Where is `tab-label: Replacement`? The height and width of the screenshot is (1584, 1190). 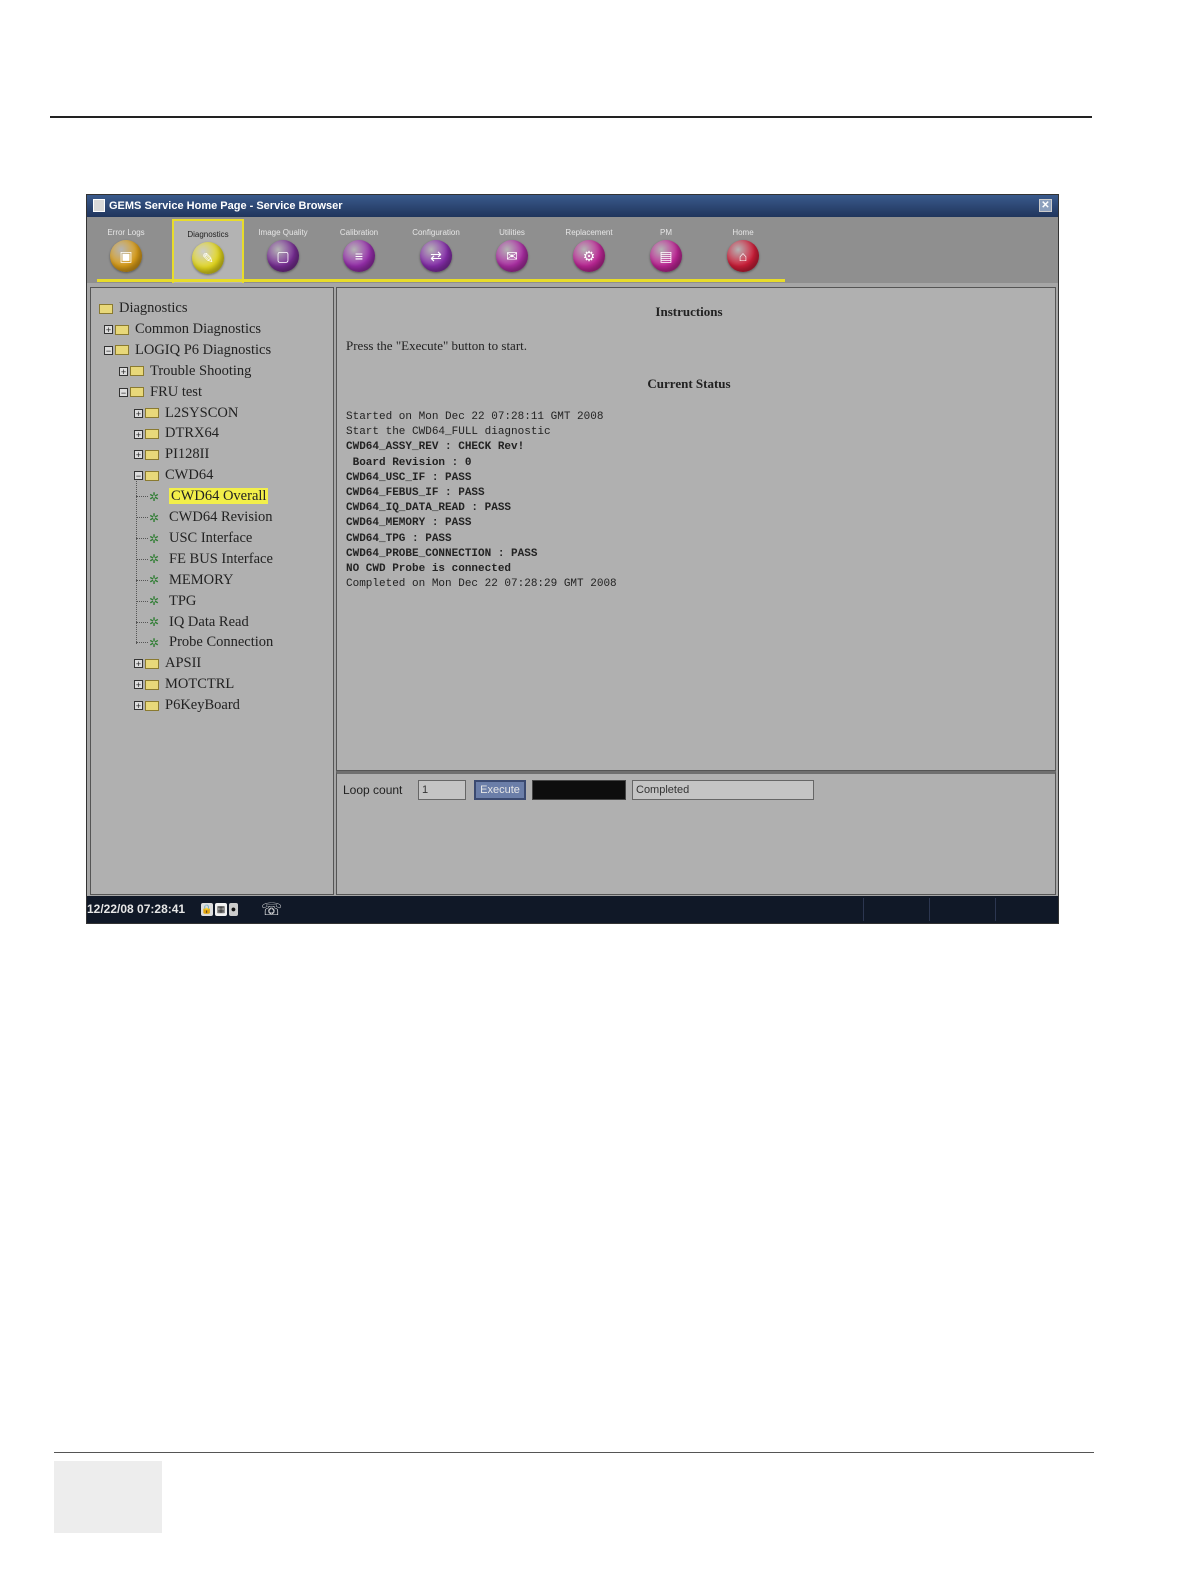
tab-label: Replacement is located at coordinates (589, 232).